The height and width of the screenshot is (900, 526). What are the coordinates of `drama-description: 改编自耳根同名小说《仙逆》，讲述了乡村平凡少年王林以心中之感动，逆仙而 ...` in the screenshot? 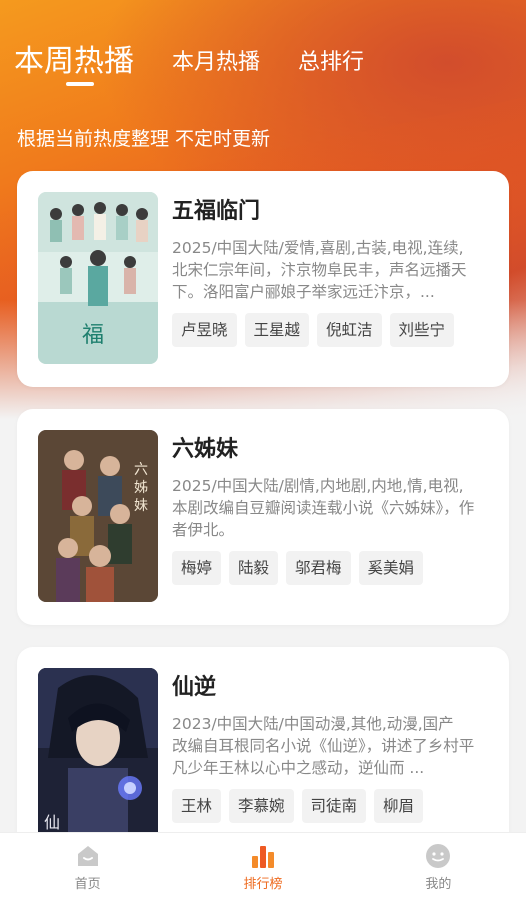 It's located at (323, 757).